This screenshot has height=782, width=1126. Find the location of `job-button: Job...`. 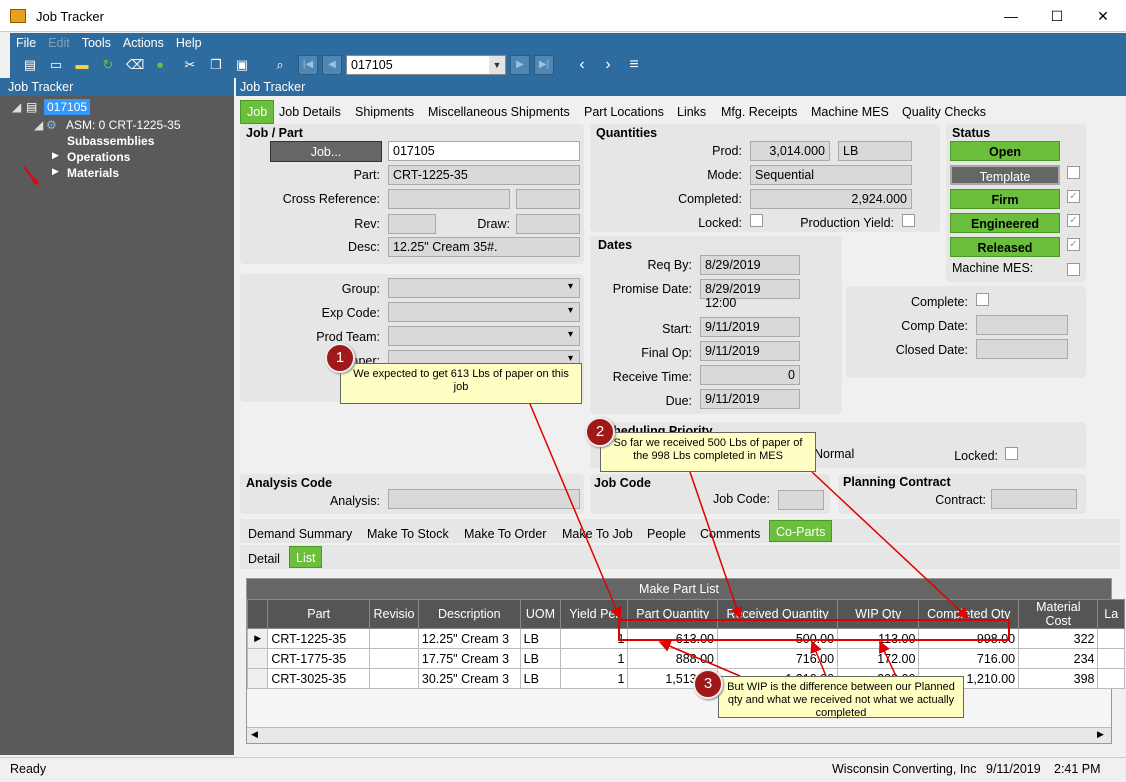

job-button: Job... is located at coordinates (326, 151).